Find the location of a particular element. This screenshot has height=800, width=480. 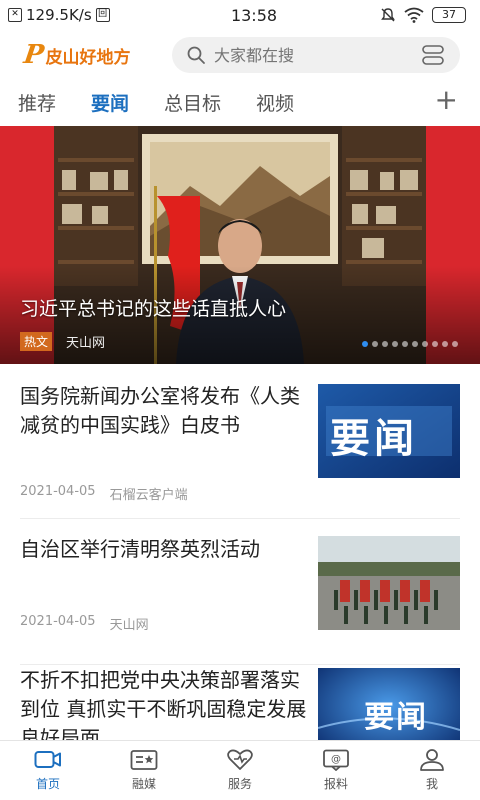

news-meta: 2021-04-05 石榴云客户端 is located at coordinates (104, 493).